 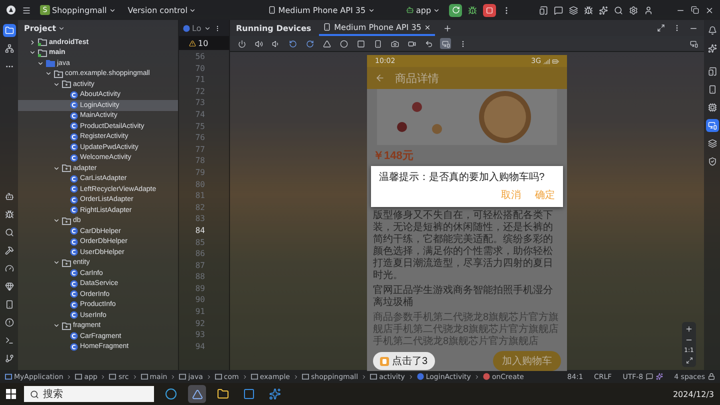 What do you see at coordinates (455, 10) in the screenshot?
I see `rerun-button` at bounding box center [455, 10].